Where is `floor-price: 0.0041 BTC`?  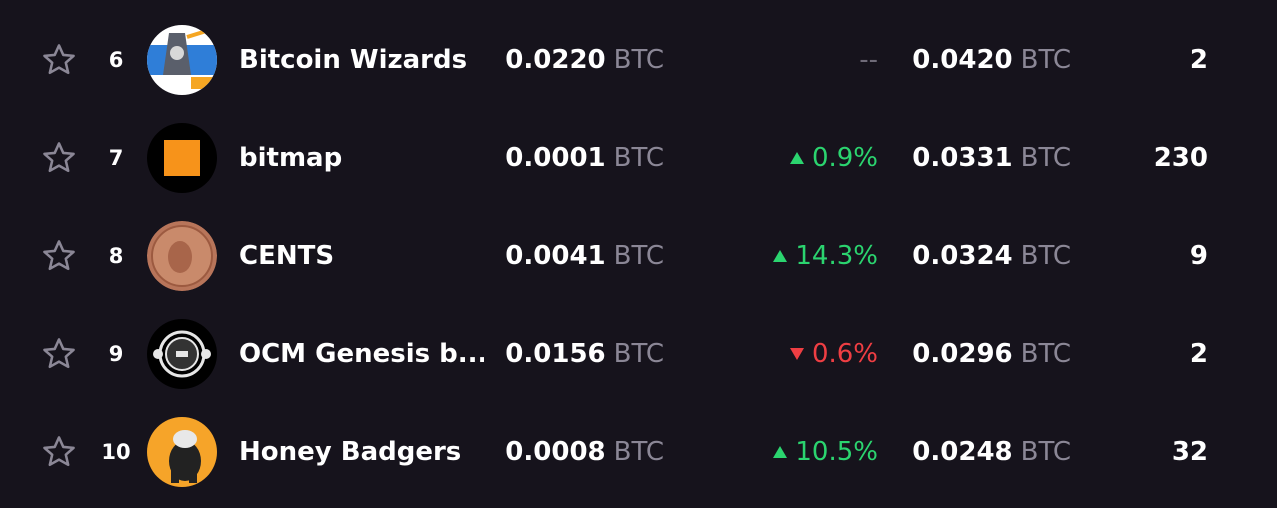 floor-price: 0.0041 BTC is located at coordinates (567, 256).